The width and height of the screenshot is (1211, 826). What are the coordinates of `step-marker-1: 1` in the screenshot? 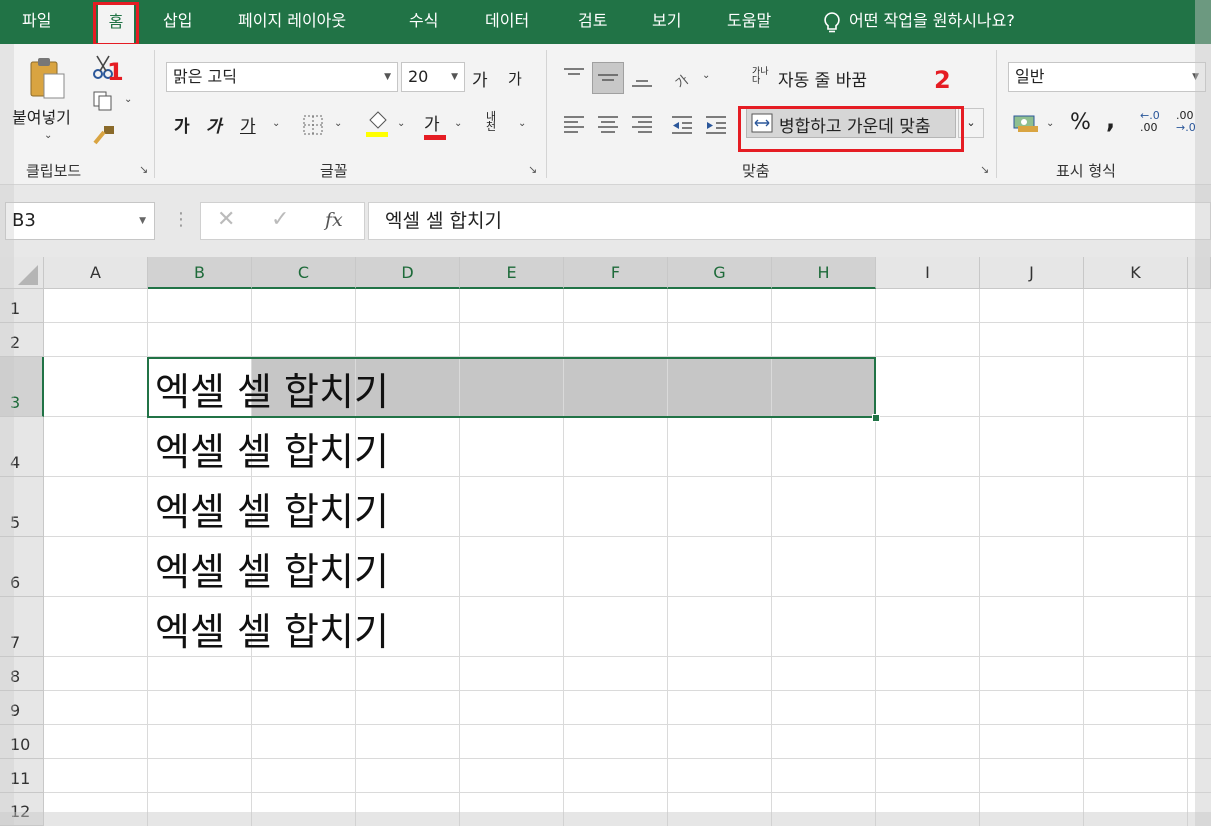 It's located at (115, 72).